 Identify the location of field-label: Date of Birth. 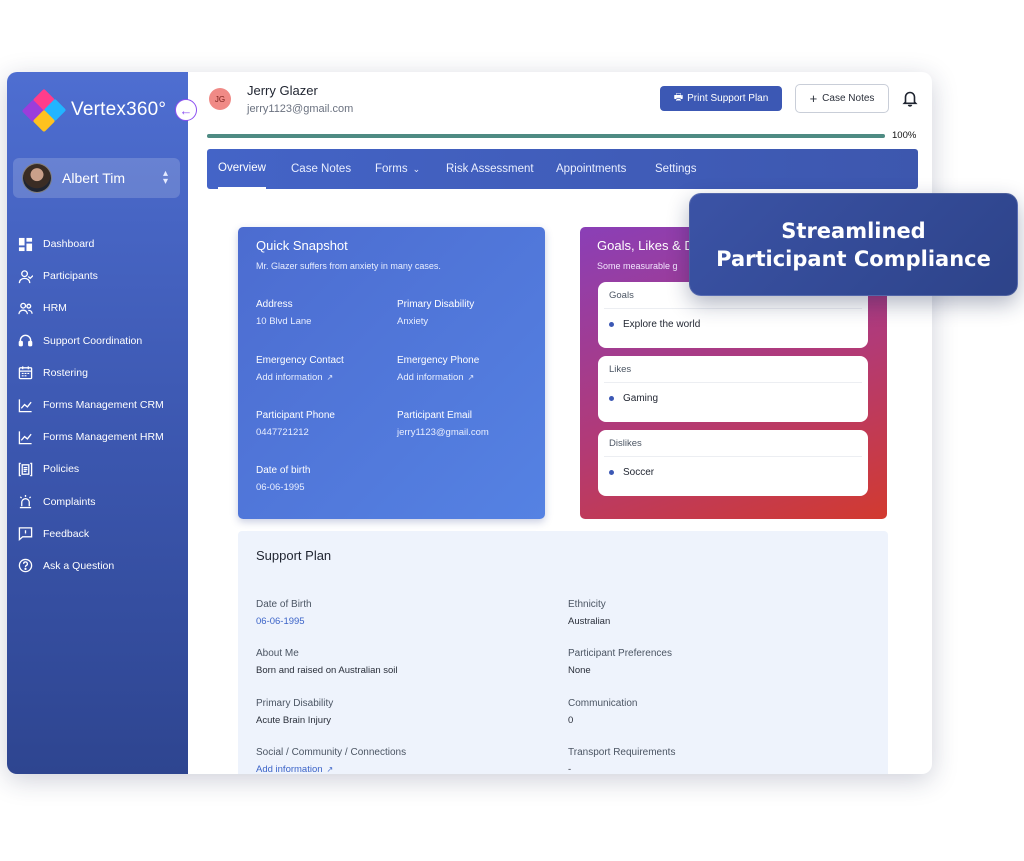
(284, 604).